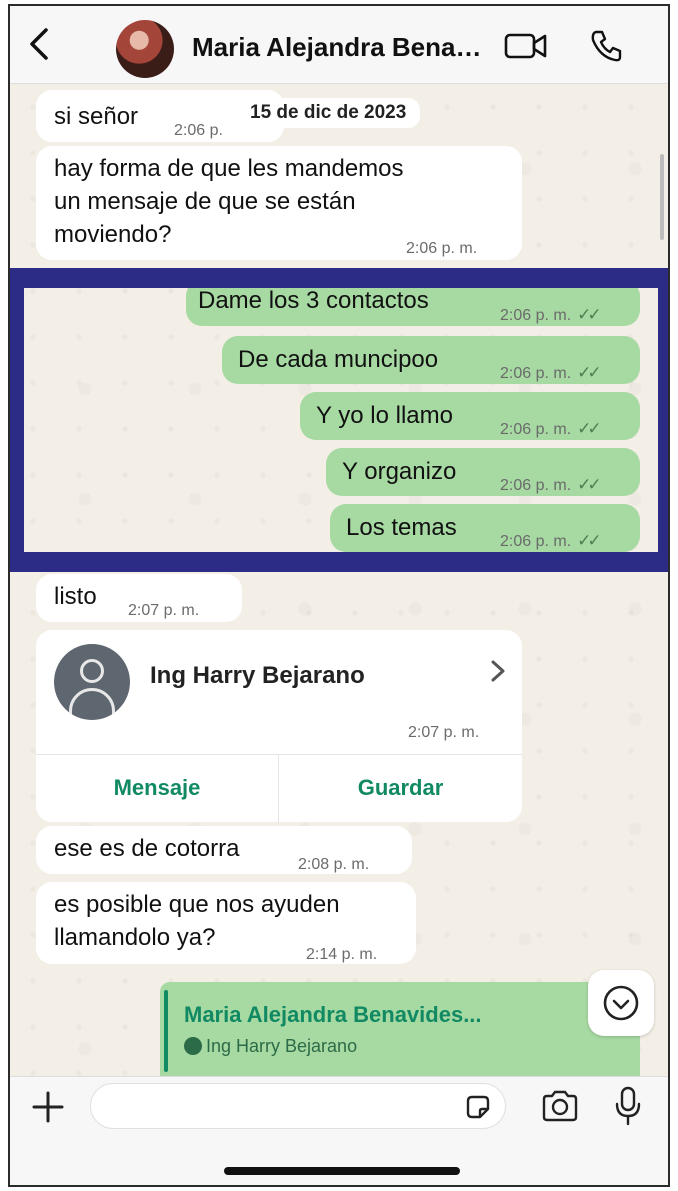 The height and width of the screenshot is (1191, 678). What do you see at coordinates (442, 248) in the screenshot?
I see `message-time: 2:06 p. m.` at bounding box center [442, 248].